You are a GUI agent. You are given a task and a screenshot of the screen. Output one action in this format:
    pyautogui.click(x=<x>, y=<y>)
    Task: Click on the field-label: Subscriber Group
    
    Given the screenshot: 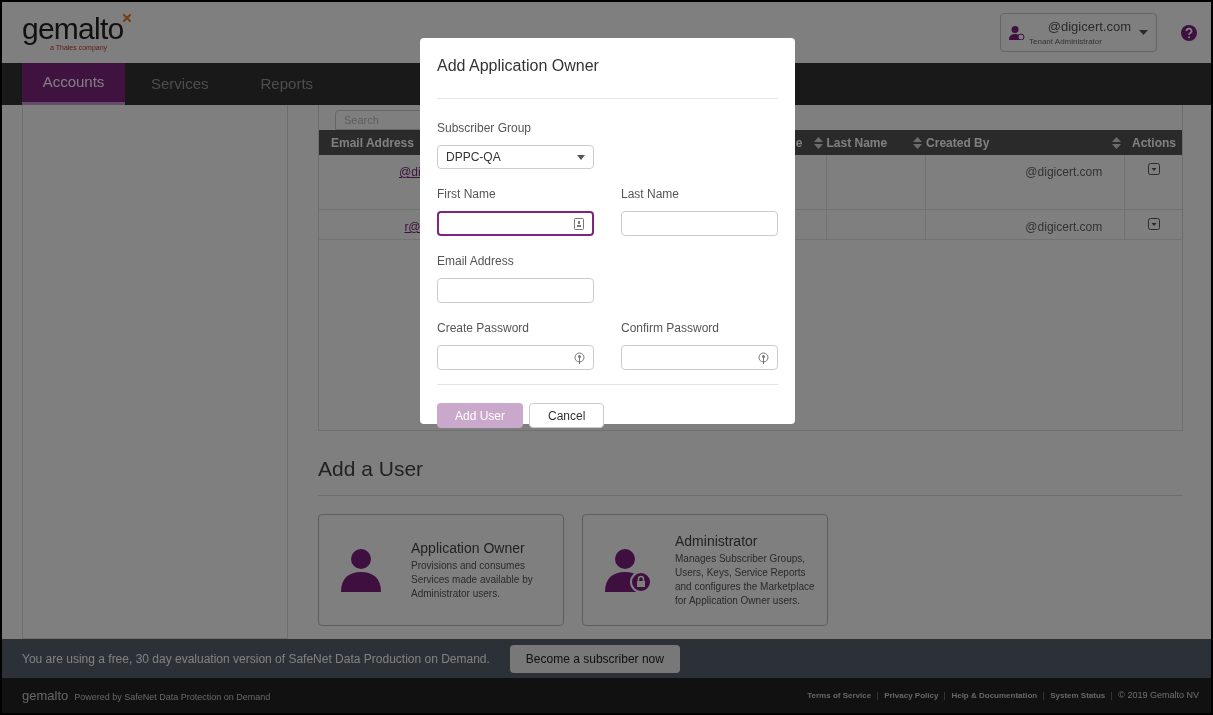 What is the action you would take?
    pyautogui.click(x=485, y=128)
    